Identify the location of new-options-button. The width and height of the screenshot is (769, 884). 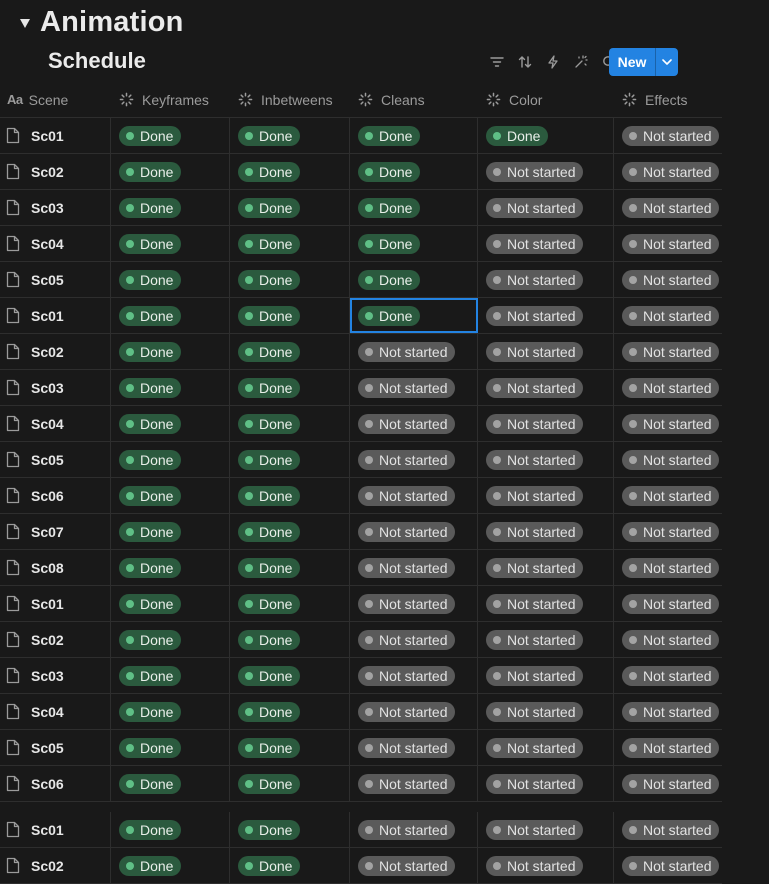
(667, 62).